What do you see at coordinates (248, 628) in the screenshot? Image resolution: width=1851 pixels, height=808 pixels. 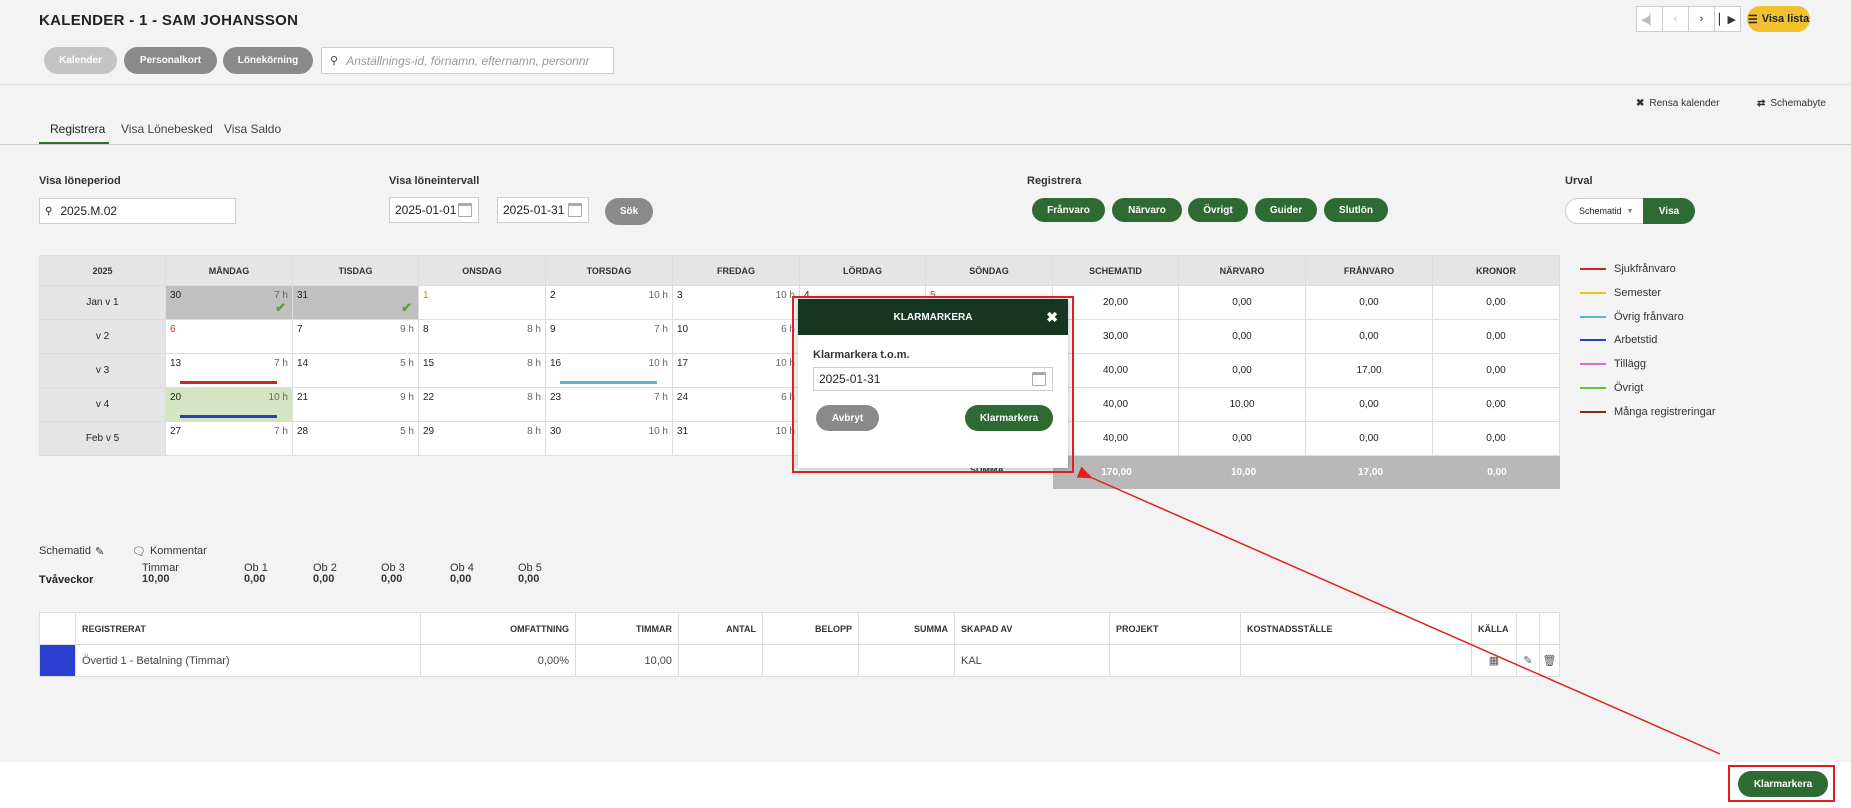 I see `registrerat-header: REGISTRERAT` at bounding box center [248, 628].